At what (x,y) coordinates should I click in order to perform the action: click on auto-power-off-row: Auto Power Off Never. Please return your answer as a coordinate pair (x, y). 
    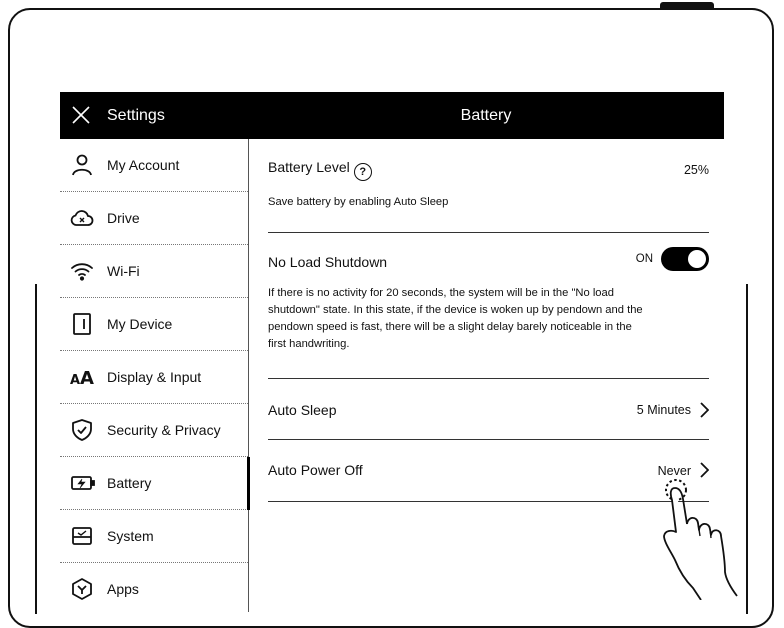
    Looking at the image, I should click on (488, 471).